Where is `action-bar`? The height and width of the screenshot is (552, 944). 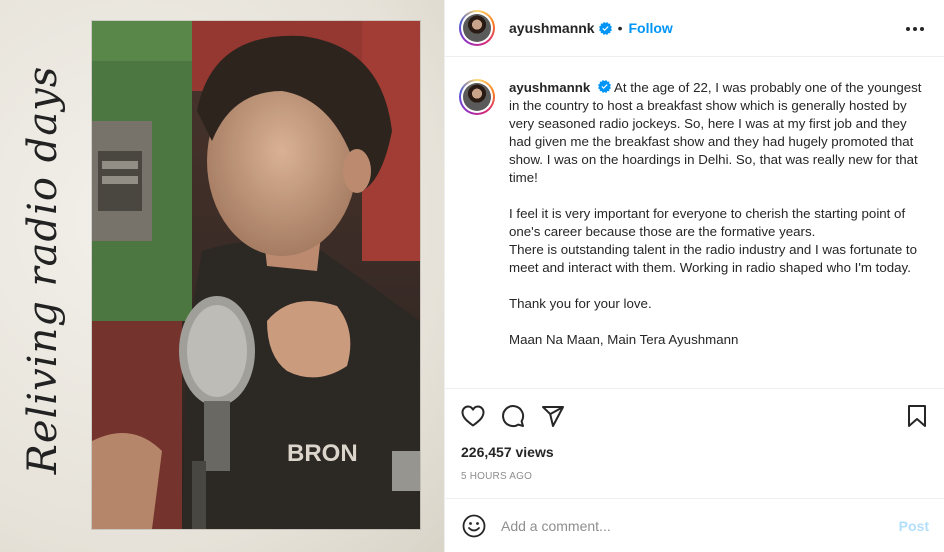
action-bar is located at coordinates (694, 415).